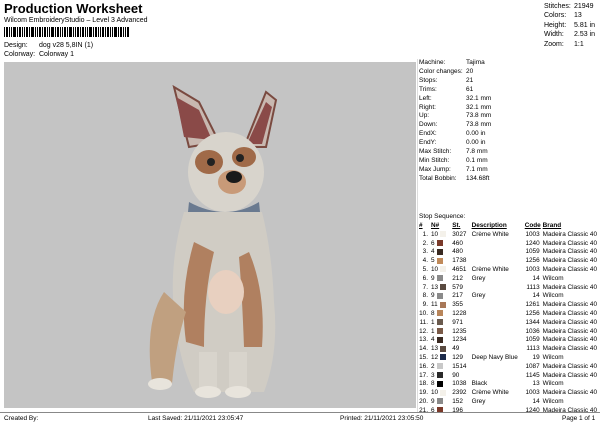 This screenshot has height=425, width=600. I want to click on barcode, so click(66, 32).